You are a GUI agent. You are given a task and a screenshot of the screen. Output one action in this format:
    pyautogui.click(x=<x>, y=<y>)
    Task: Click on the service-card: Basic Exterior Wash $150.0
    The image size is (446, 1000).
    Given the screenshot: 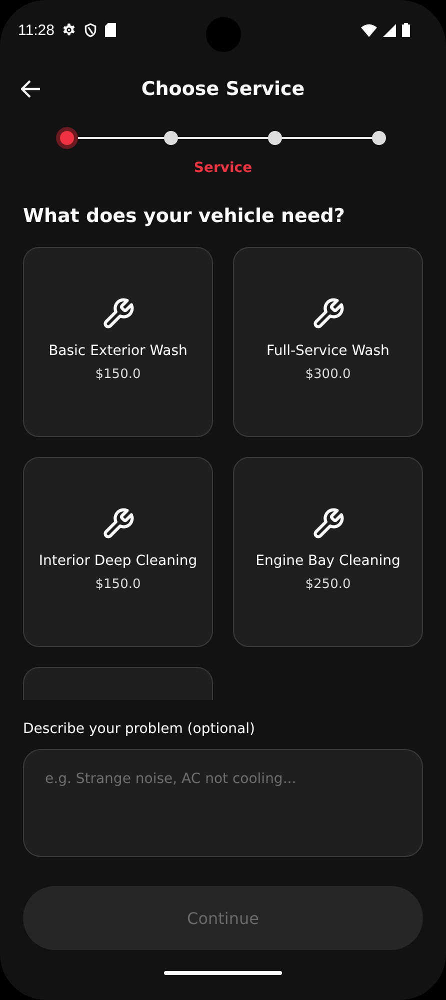 What is the action you would take?
    pyautogui.click(x=118, y=342)
    